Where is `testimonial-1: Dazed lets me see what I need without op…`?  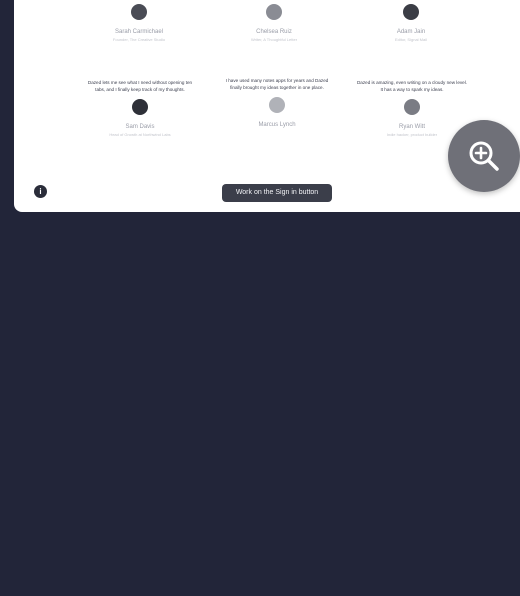 testimonial-1: Dazed lets me see what I need without op… is located at coordinates (140, 109).